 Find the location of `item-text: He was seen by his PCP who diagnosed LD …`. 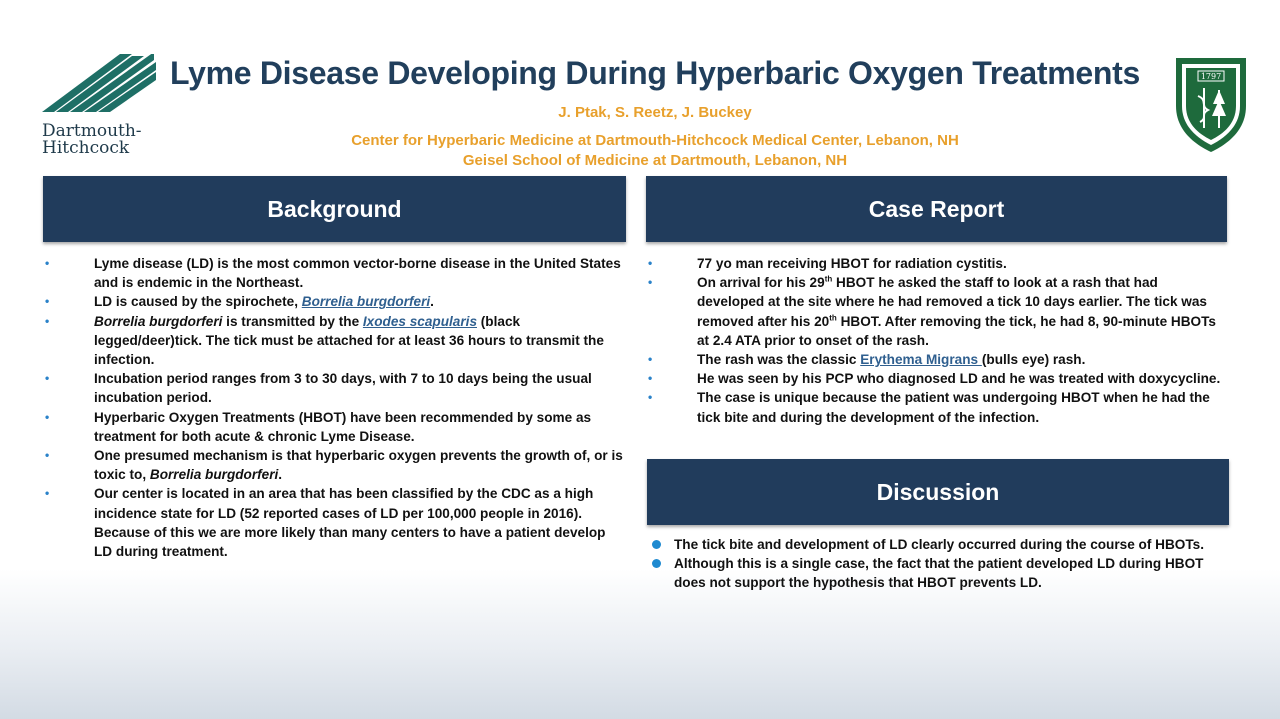

item-text: He was seen by his PCP who diagnosed LD … is located at coordinates (959, 379).